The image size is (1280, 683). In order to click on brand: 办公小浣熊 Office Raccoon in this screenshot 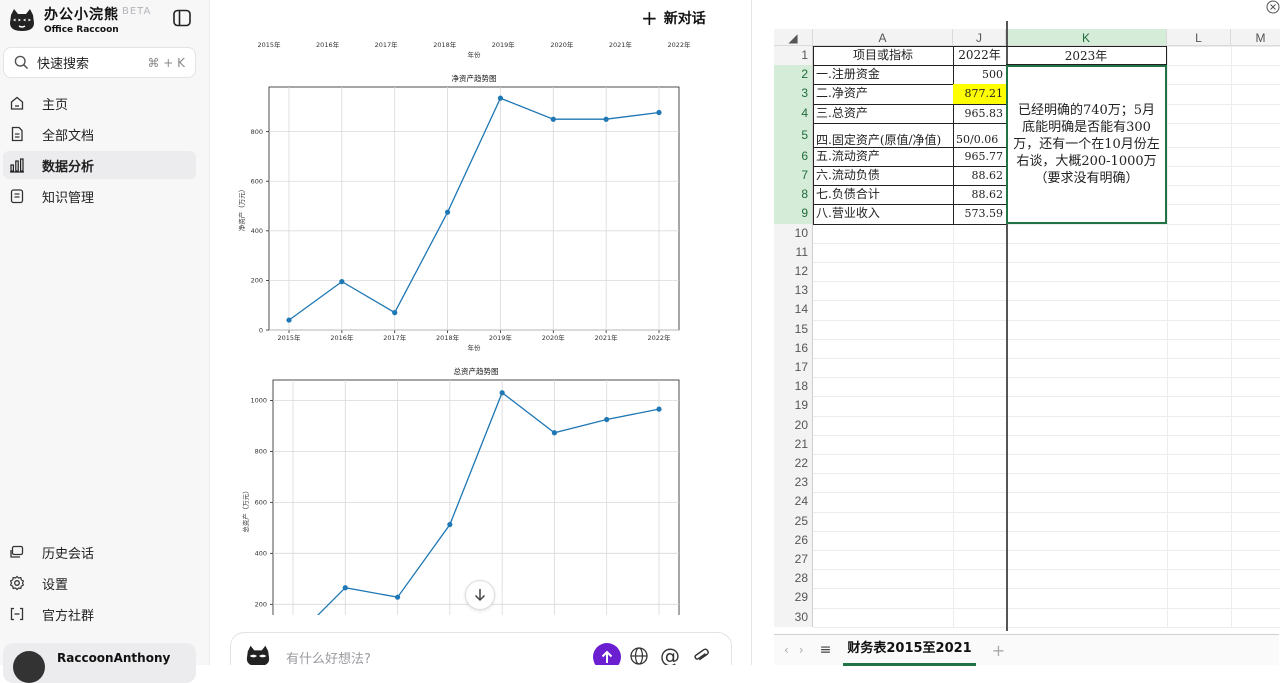, I will do `click(63, 19)`.